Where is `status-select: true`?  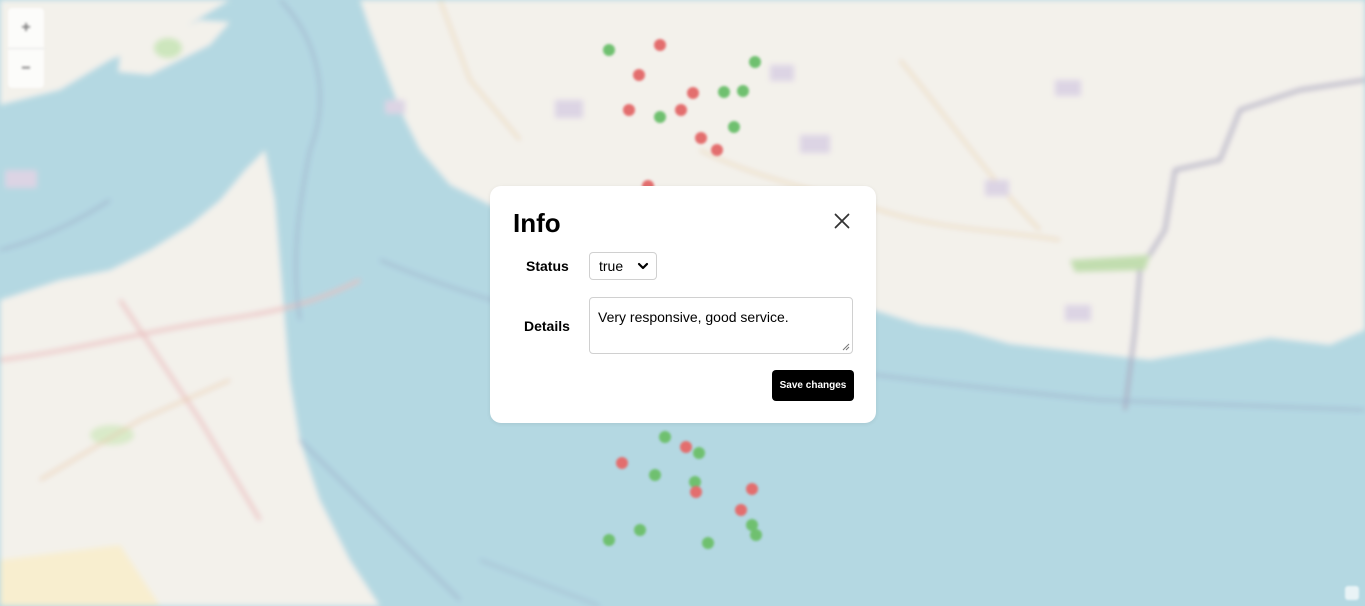
status-select: true is located at coordinates (623, 266).